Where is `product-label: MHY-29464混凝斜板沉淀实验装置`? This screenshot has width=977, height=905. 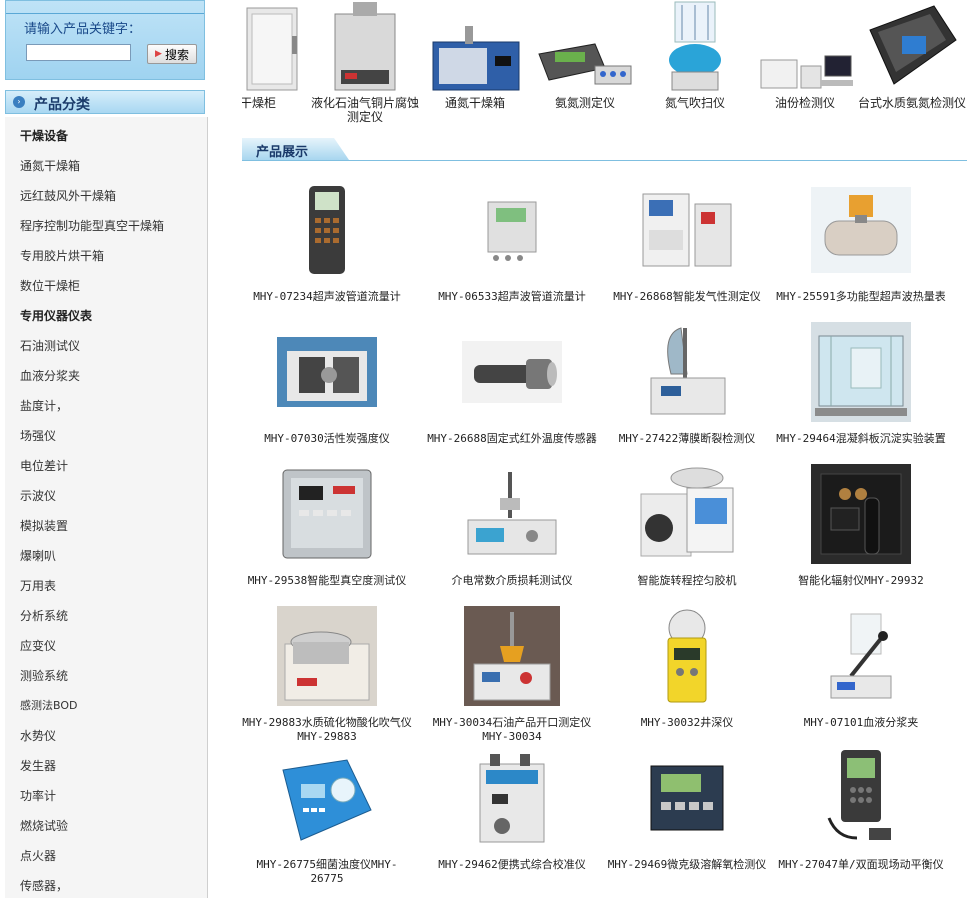 product-label: MHY-29464混凝斜板沉淀实验装置 is located at coordinates (861, 439).